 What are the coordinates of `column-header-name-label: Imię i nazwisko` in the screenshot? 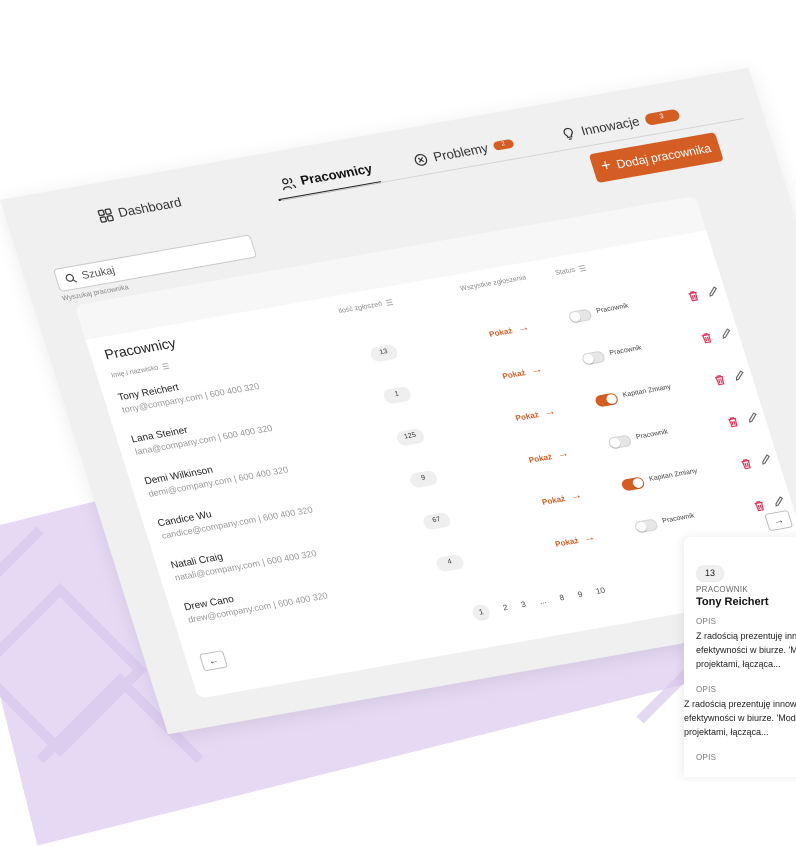 It's located at (135, 372).